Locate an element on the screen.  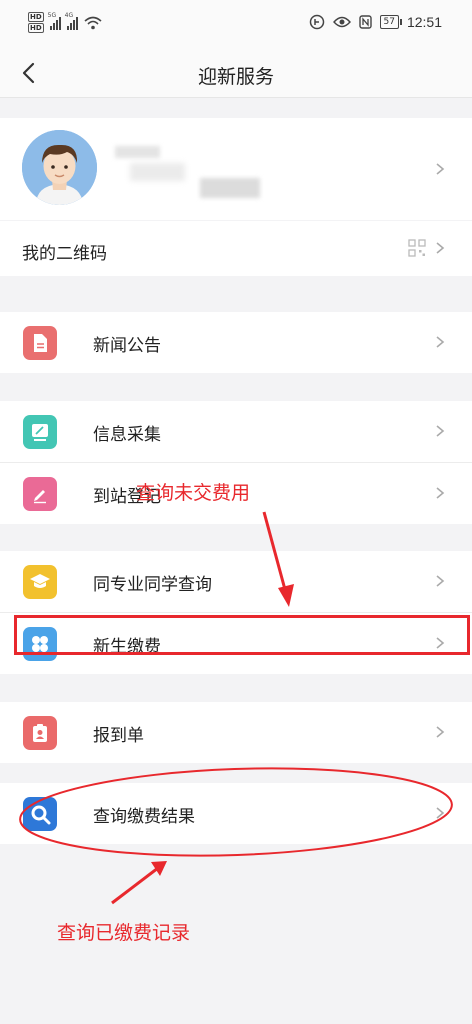
signal-icon: 4G is located at coordinates (71, 21).